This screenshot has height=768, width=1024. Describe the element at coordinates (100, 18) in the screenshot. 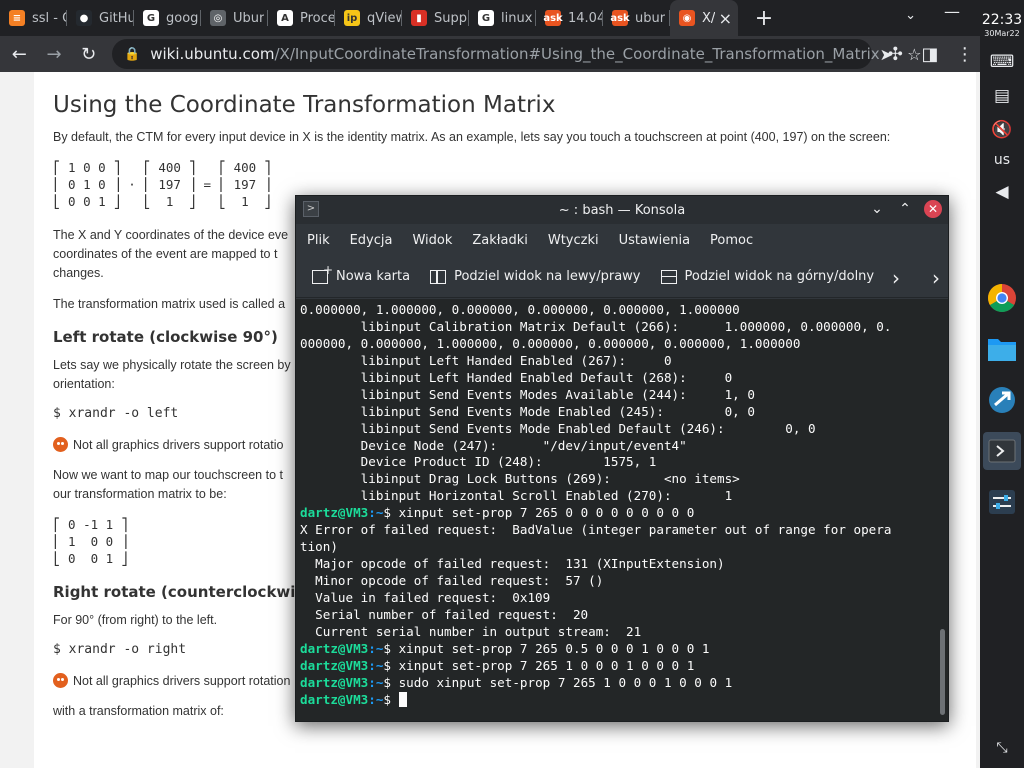

I see `browser-tab: ● GitHu` at that location.